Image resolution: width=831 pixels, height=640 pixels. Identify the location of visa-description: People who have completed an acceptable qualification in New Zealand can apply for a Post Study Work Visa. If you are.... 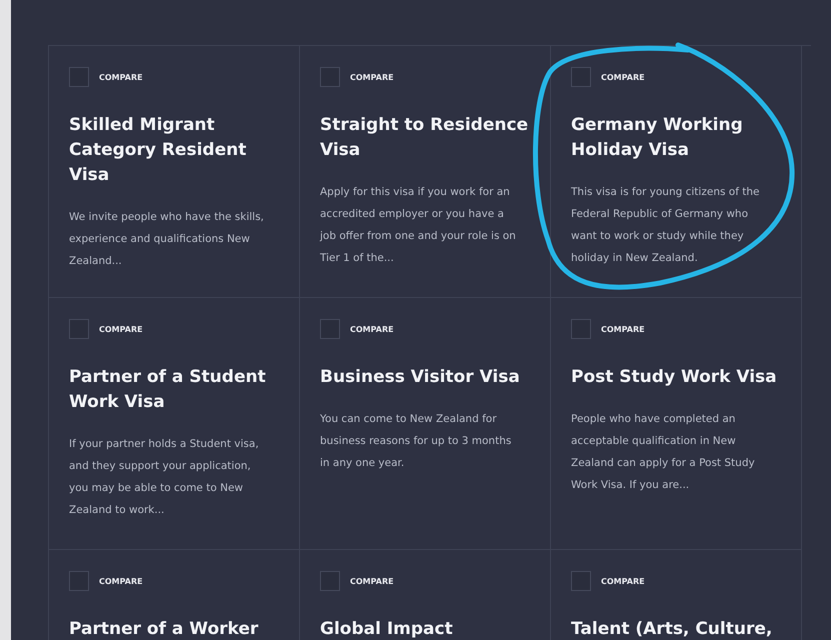
(663, 452).